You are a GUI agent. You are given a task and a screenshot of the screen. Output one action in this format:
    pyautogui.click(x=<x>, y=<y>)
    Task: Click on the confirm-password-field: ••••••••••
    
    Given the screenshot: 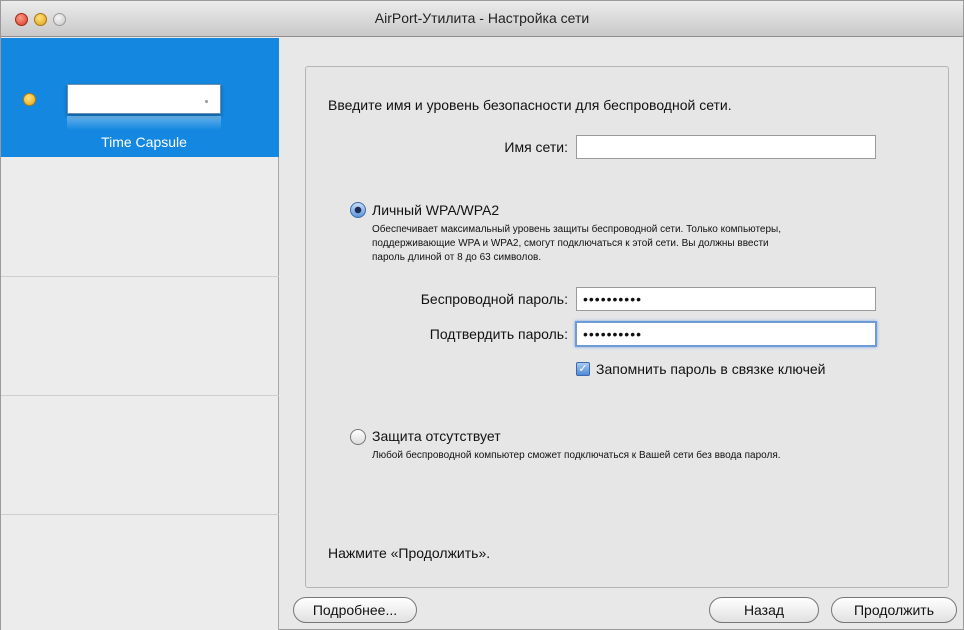 What is the action you would take?
    pyautogui.click(x=726, y=334)
    